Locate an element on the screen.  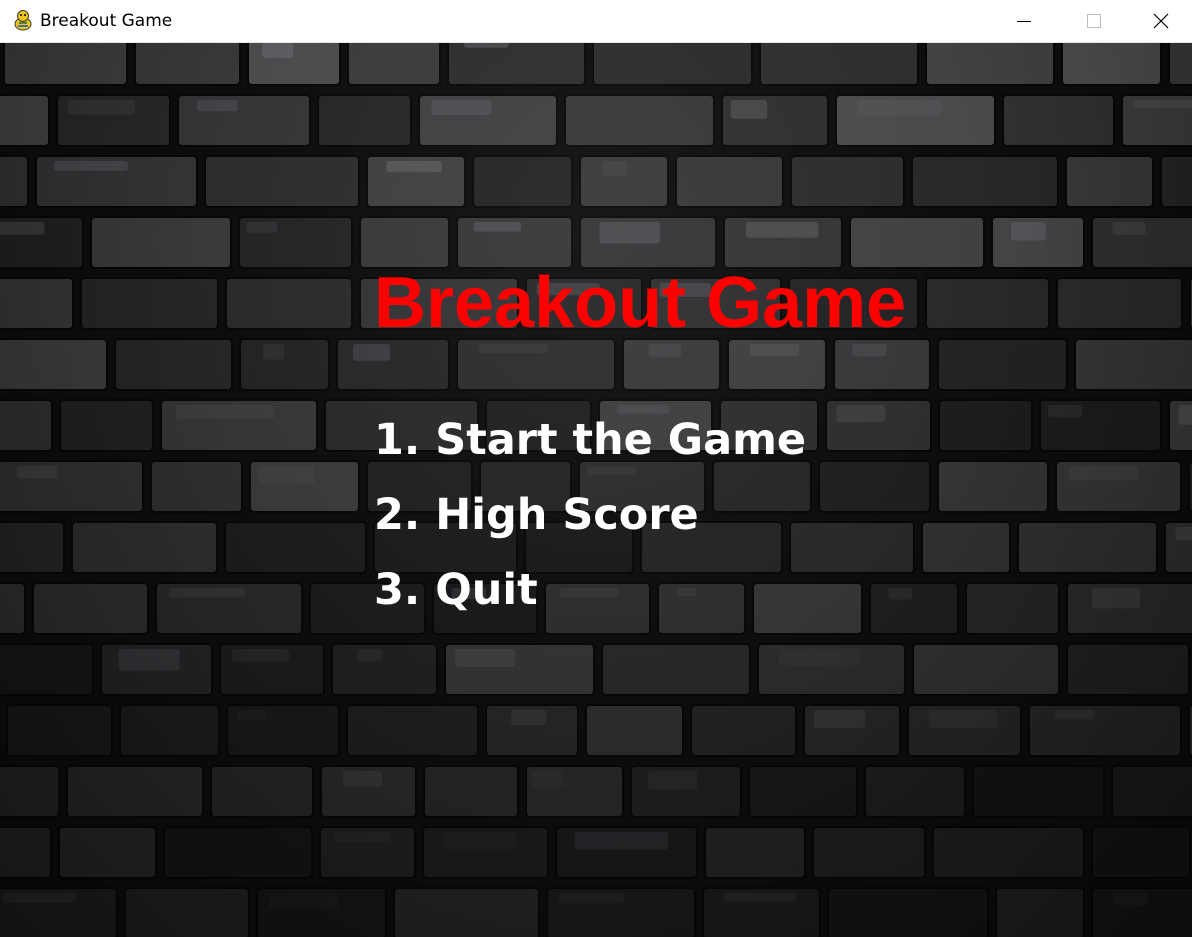
close-button is located at coordinates (1160, 21).